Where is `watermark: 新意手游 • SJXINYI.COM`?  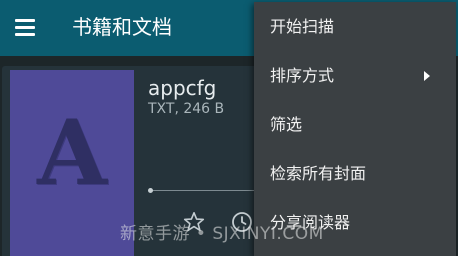 watermark: 新意手游 • SJXINYI.COM is located at coordinates (222, 234).